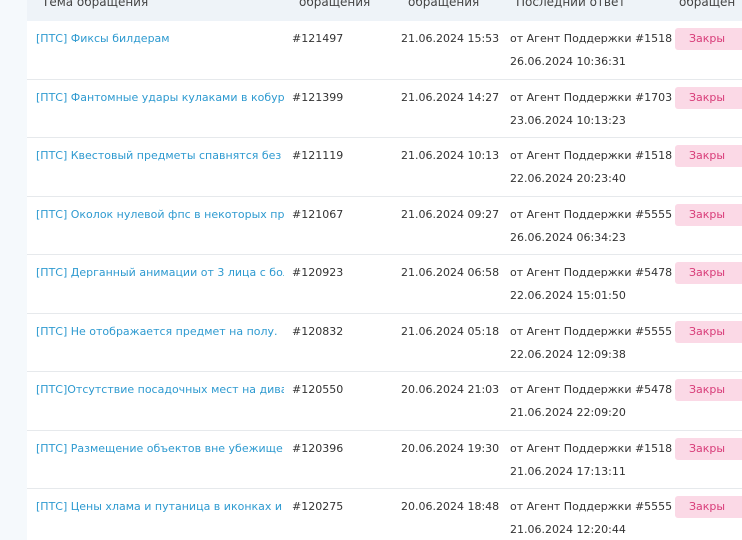  I want to click on header-number: обращения, so click(335, 4).